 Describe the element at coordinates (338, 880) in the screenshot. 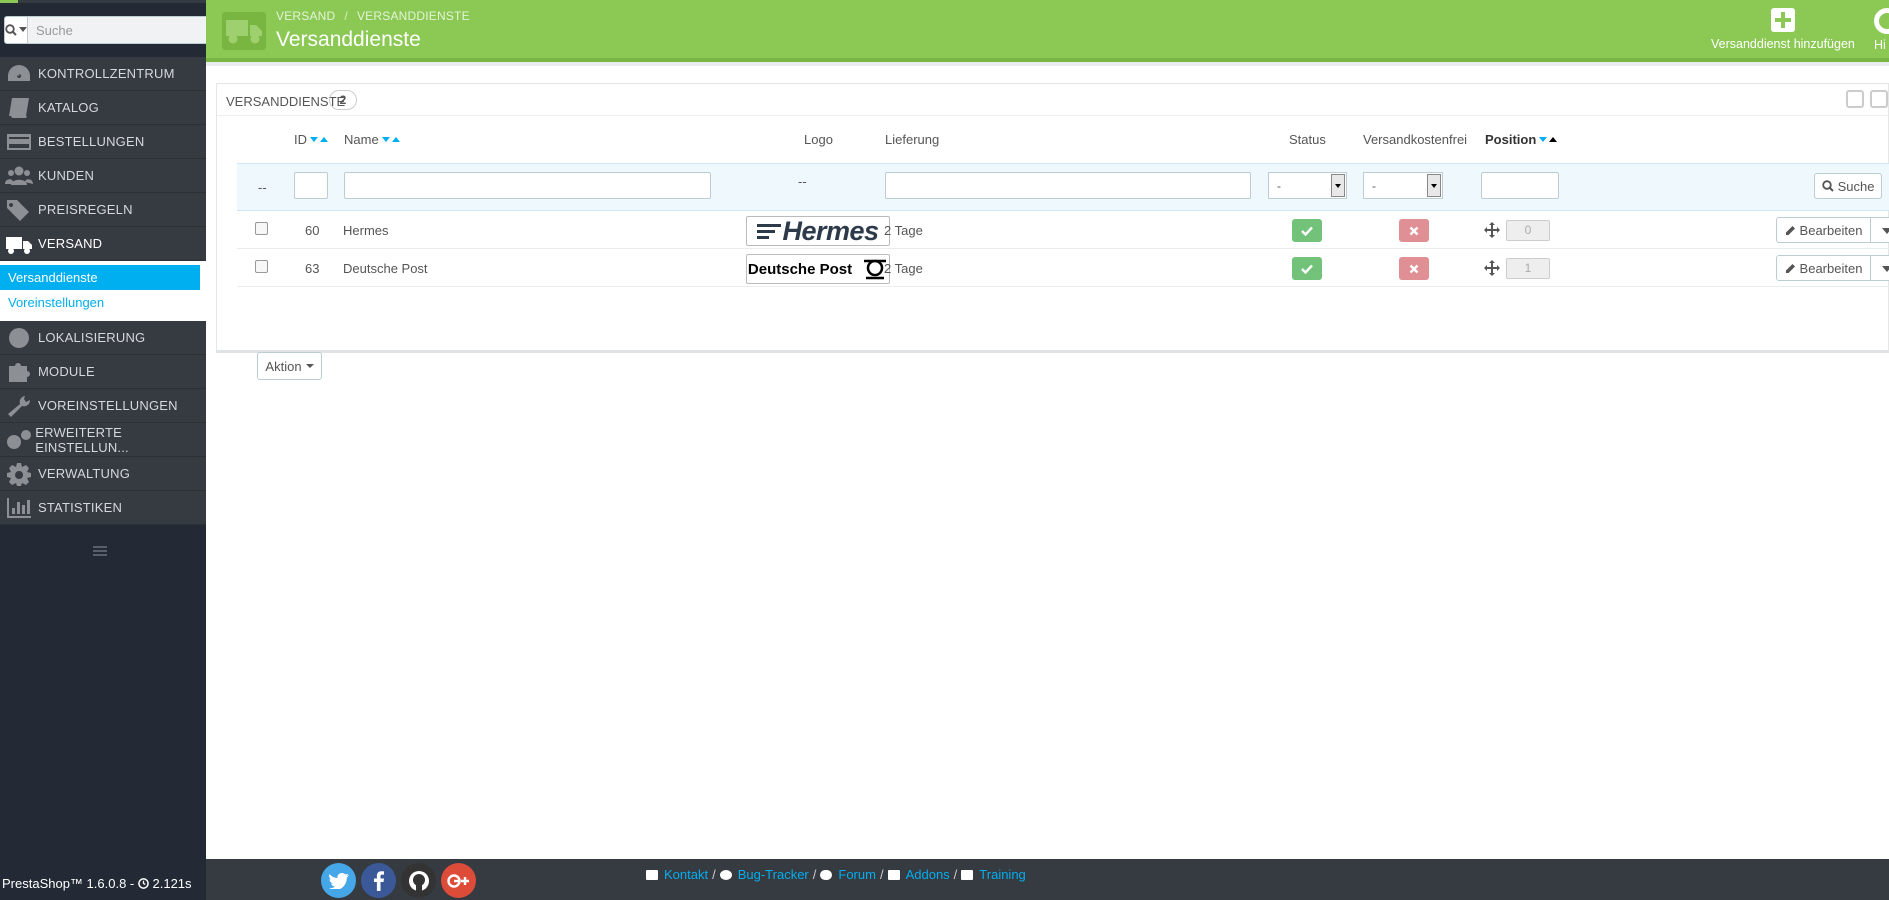

I see `twitter-icon` at that location.